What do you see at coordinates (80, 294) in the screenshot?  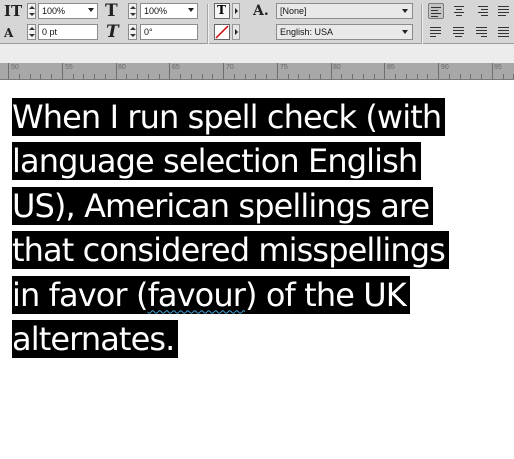 I see `selected-text: in favor (` at bounding box center [80, 294].